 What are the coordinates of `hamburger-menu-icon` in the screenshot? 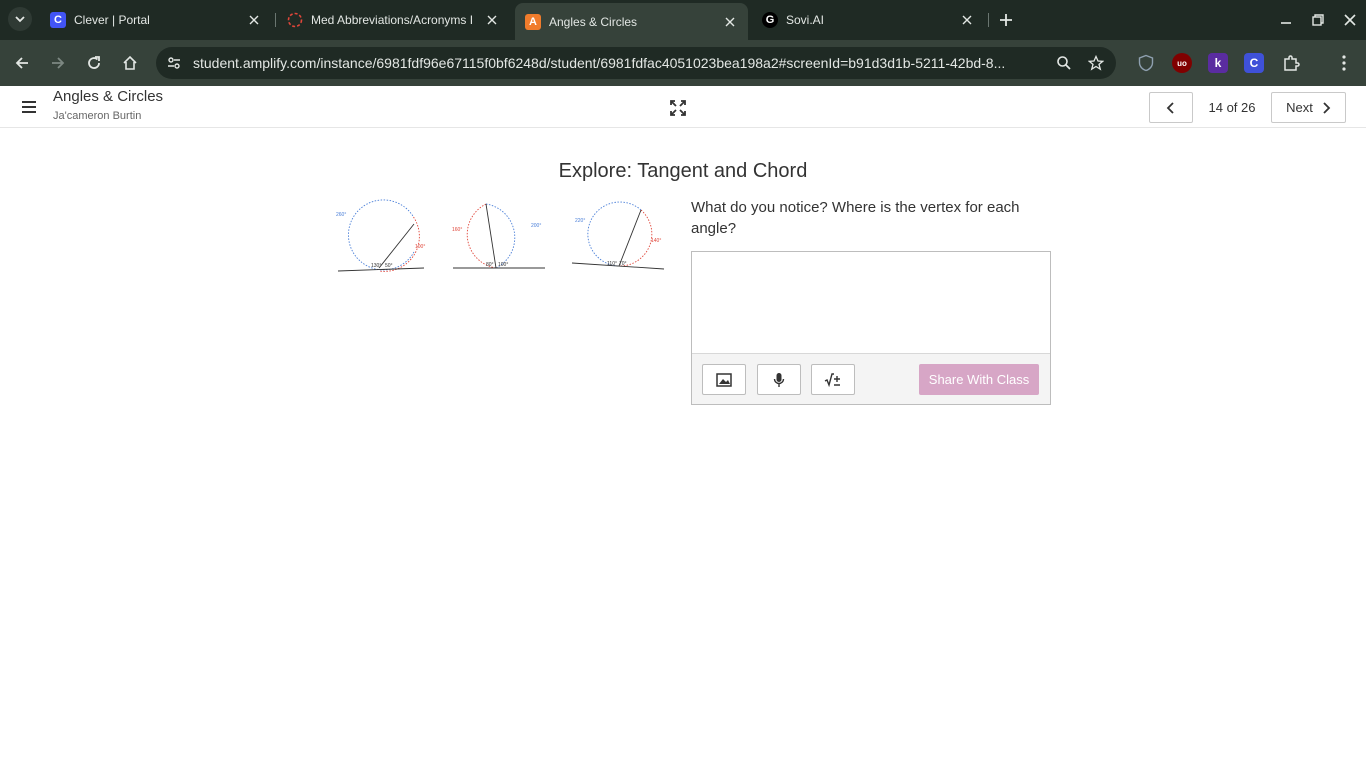 It's located at (32, 107).